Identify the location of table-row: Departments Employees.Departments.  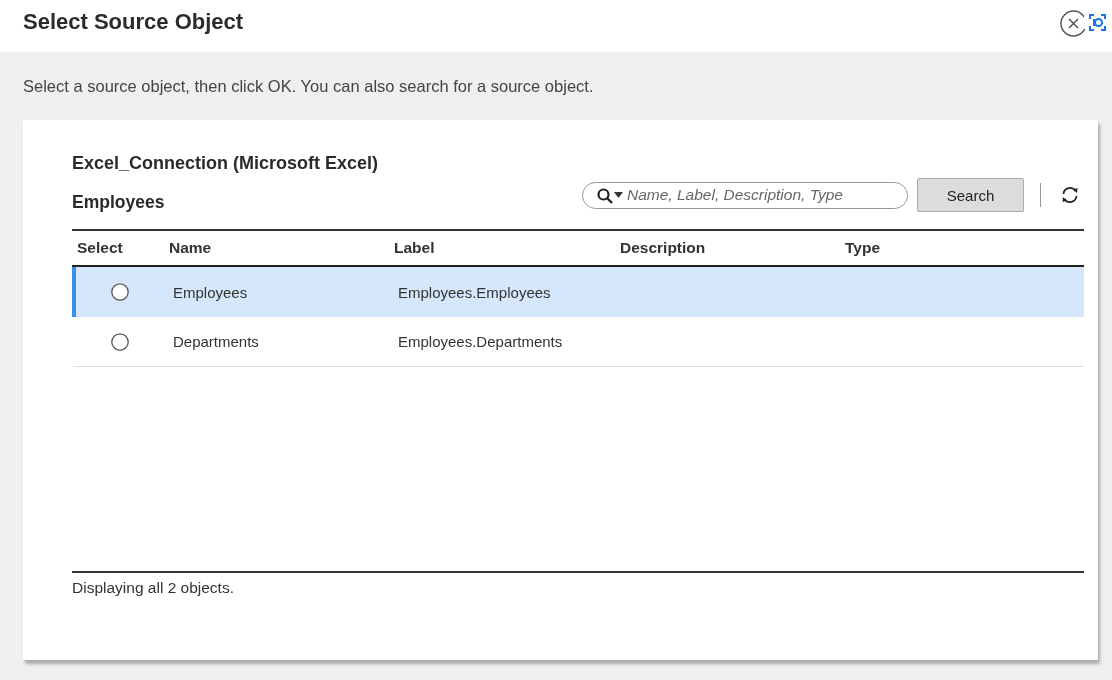
(578, 342).